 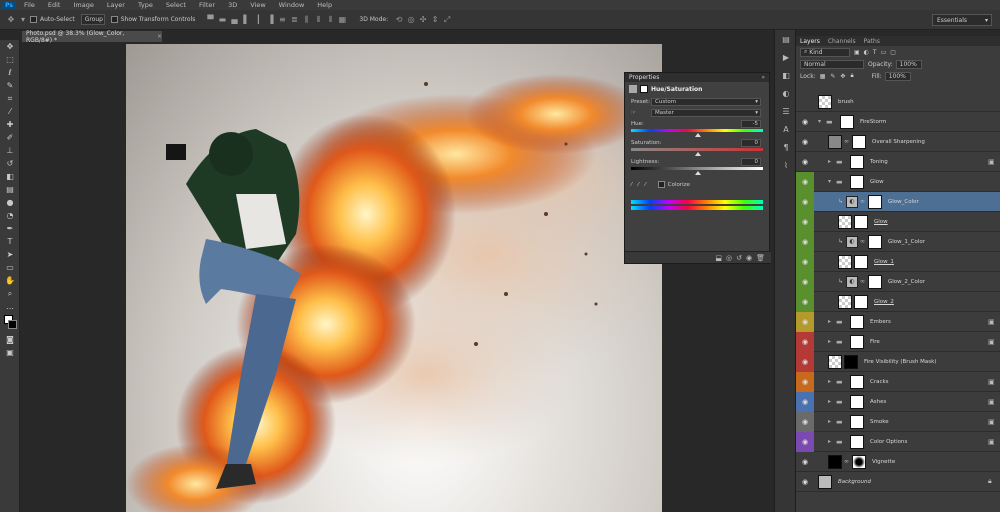 I want to click on visibility-icon: ◉, so click(x=749, y=258).